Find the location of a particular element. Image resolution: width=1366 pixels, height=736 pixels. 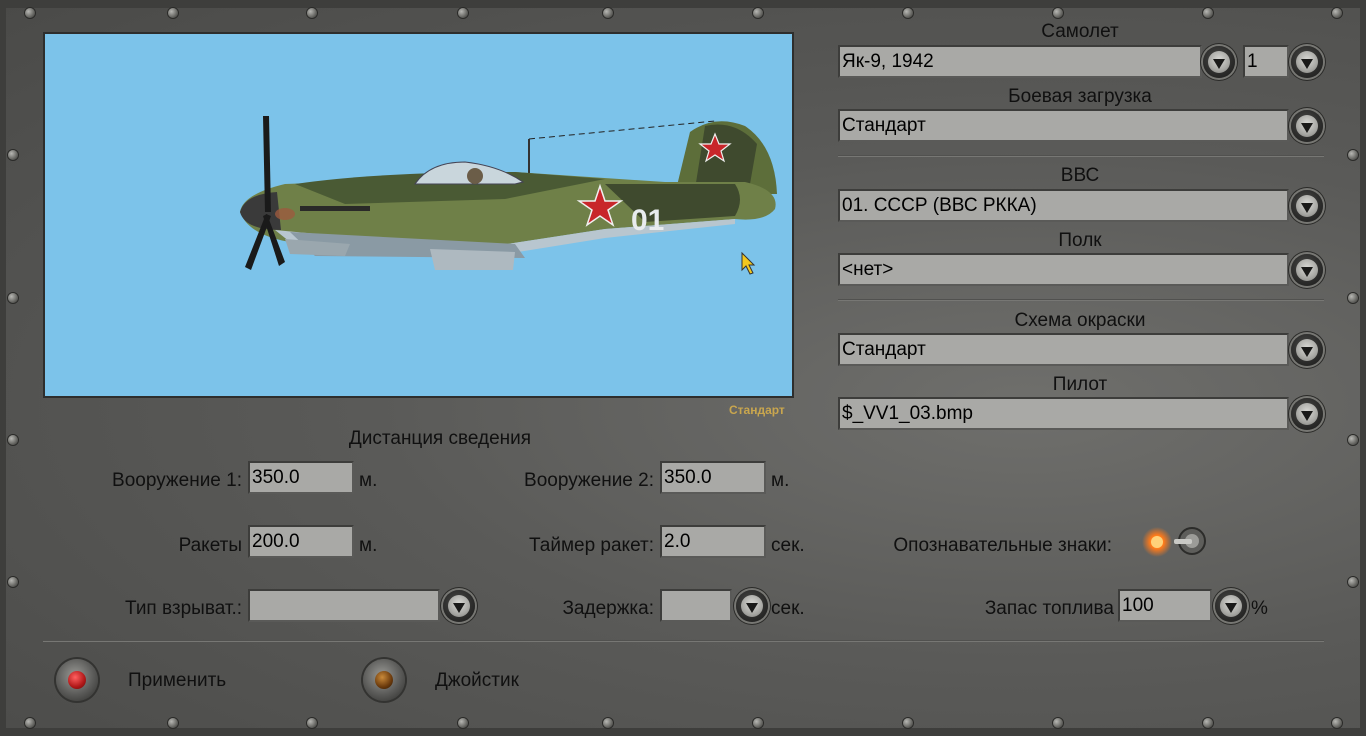

loadout-dropdown-button is located at coordinates (1307, 126).